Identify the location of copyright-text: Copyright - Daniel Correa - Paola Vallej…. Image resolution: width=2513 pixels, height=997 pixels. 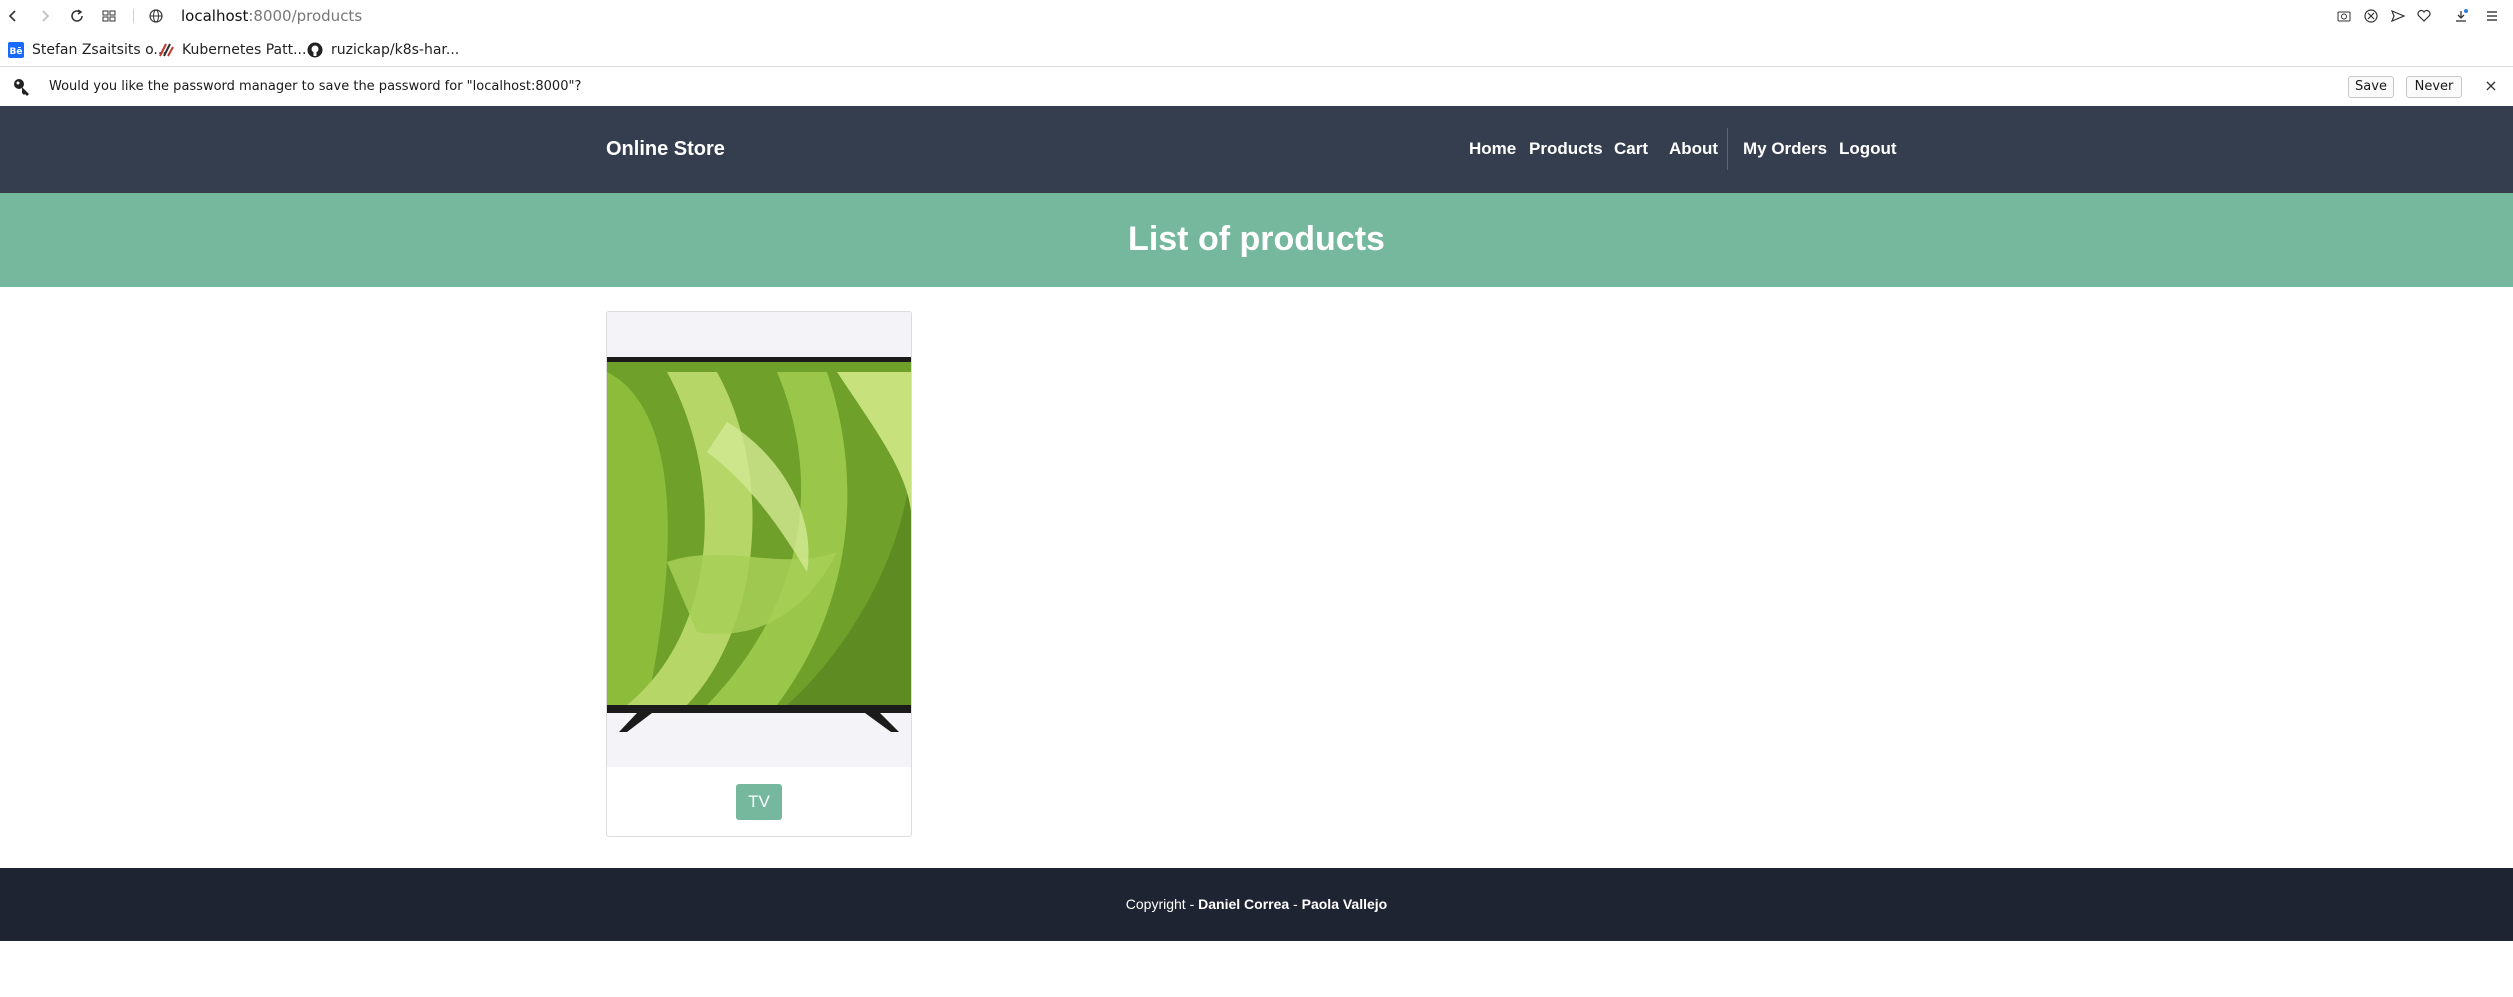
(1256, 904).